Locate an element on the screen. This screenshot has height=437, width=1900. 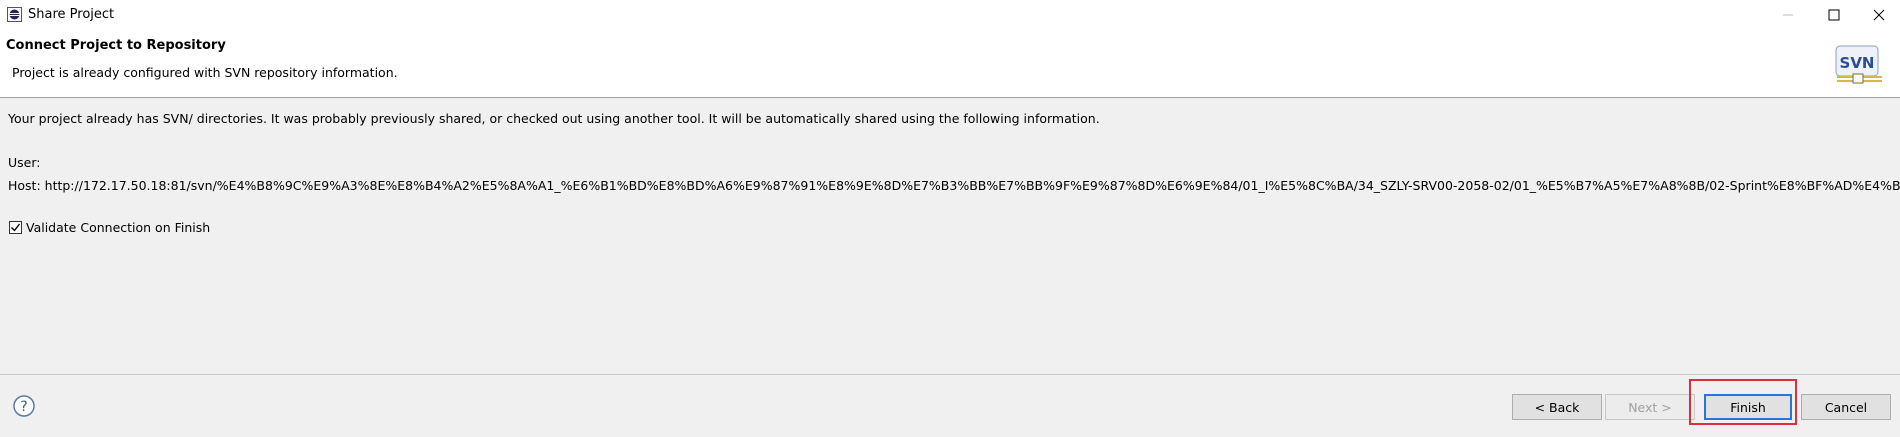
eclipse-icon is located at coordinates (14, 14).